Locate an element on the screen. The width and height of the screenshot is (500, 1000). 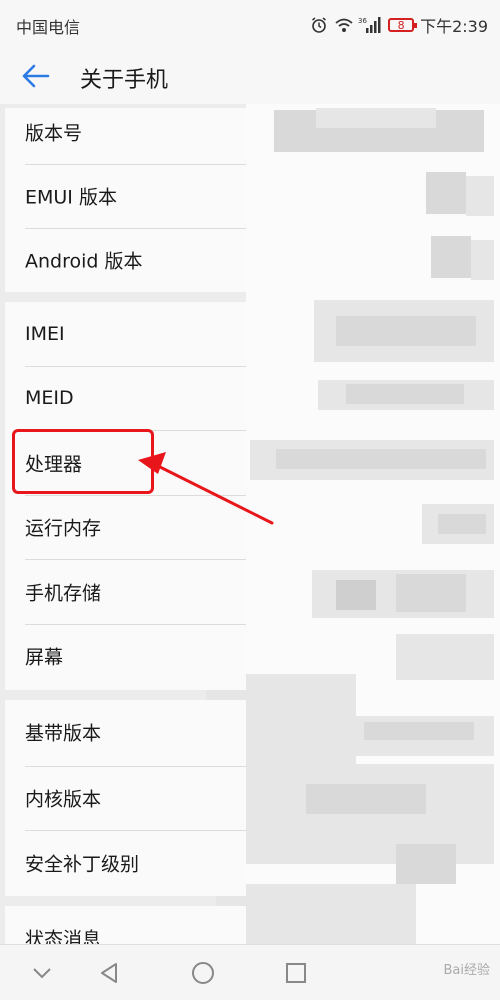
list-item: Android 版本 is located at coordinates (125, 260).